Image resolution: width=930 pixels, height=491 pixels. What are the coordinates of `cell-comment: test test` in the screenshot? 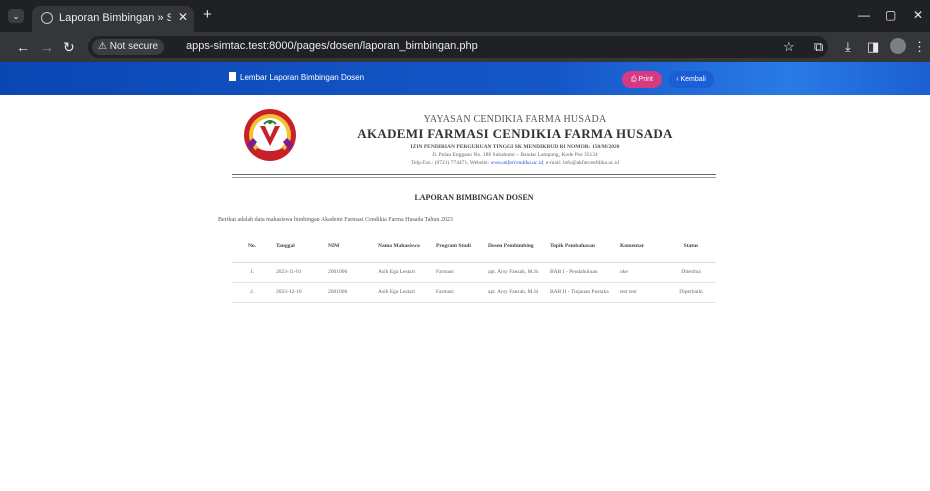 It's located at (641, 292).